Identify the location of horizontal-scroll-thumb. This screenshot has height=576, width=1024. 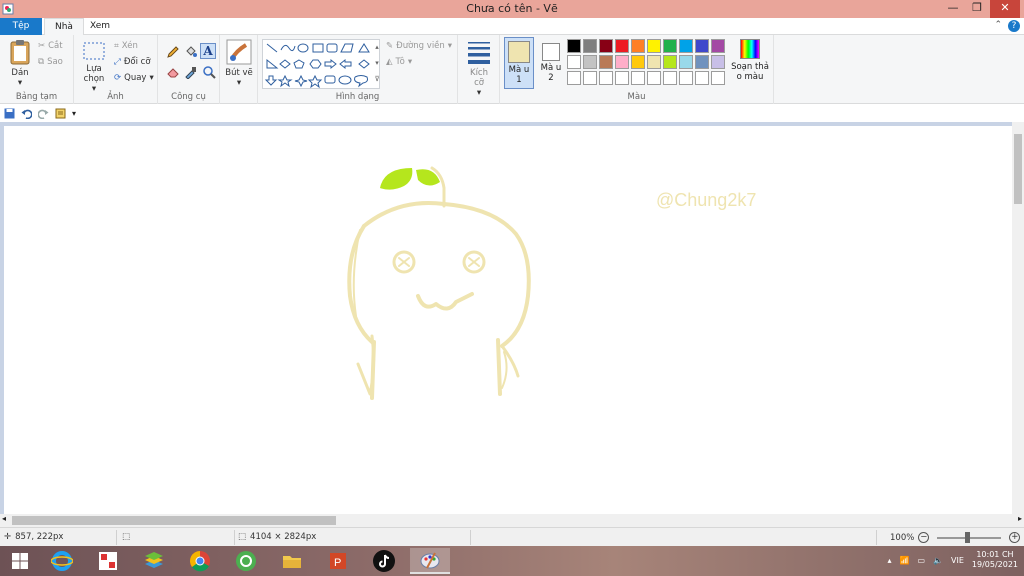
(174, 520).